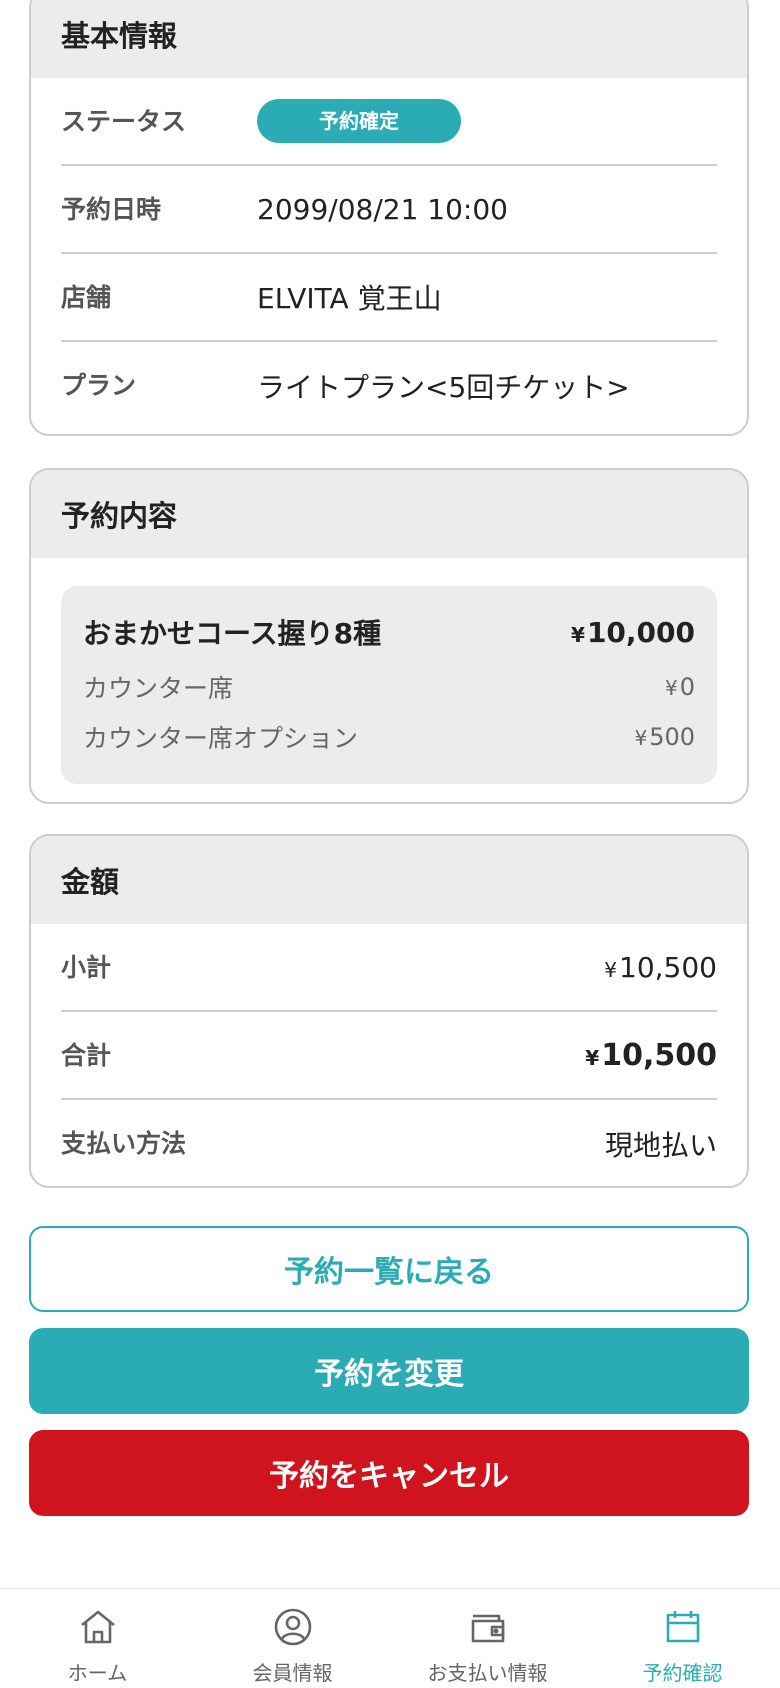 The height and width of the screenshot is (1688, 780). I want to click on status-label: ステータス, so click(124, 121).